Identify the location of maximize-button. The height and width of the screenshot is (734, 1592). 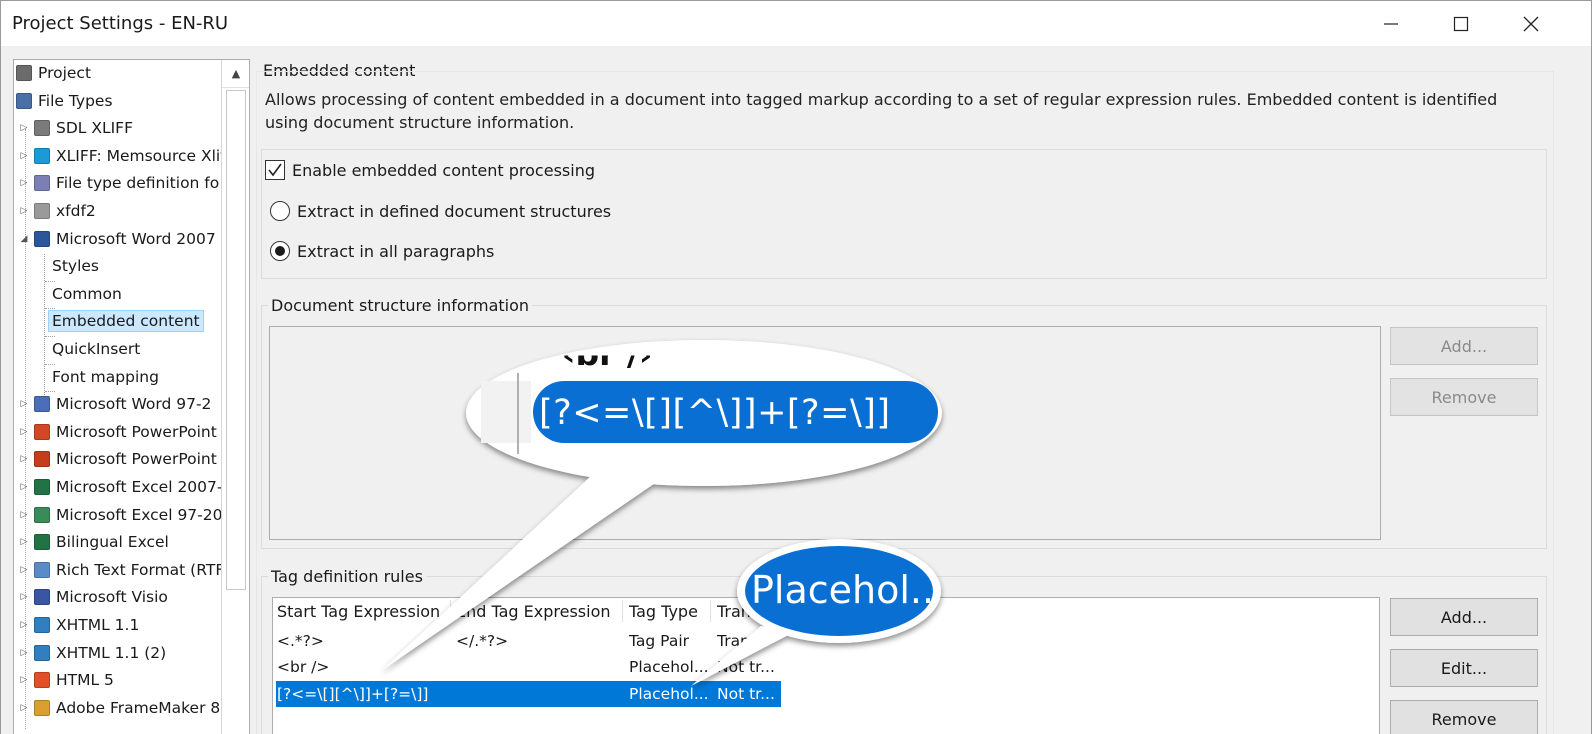
(1461, 23).